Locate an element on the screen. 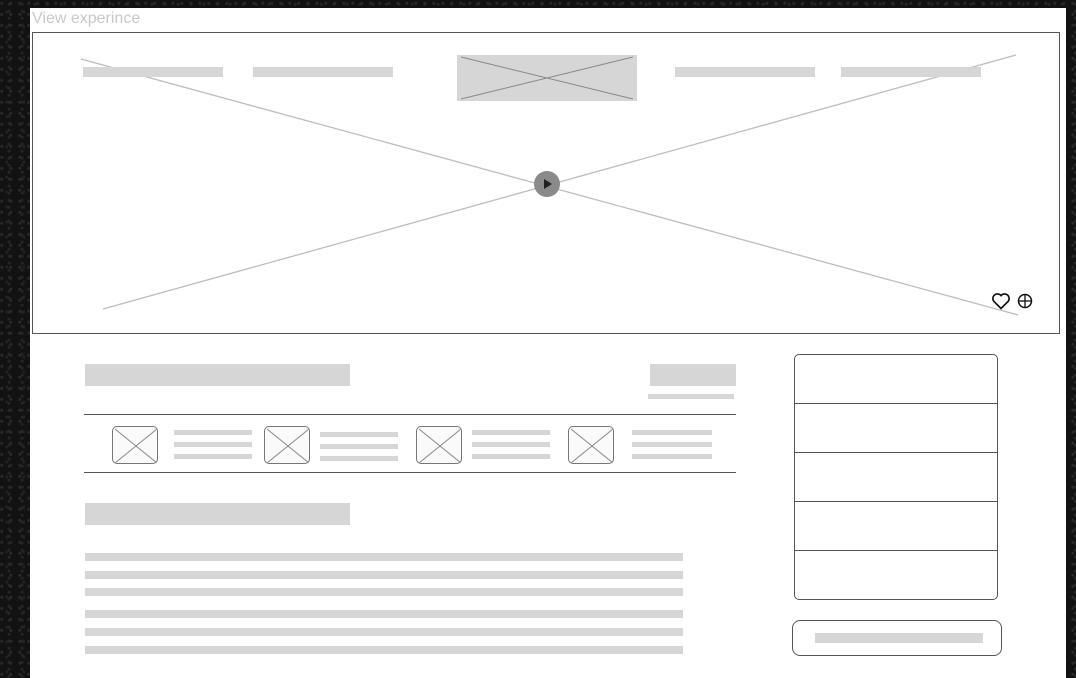  section-heading-placeholder is located at coordinates (217, 514).